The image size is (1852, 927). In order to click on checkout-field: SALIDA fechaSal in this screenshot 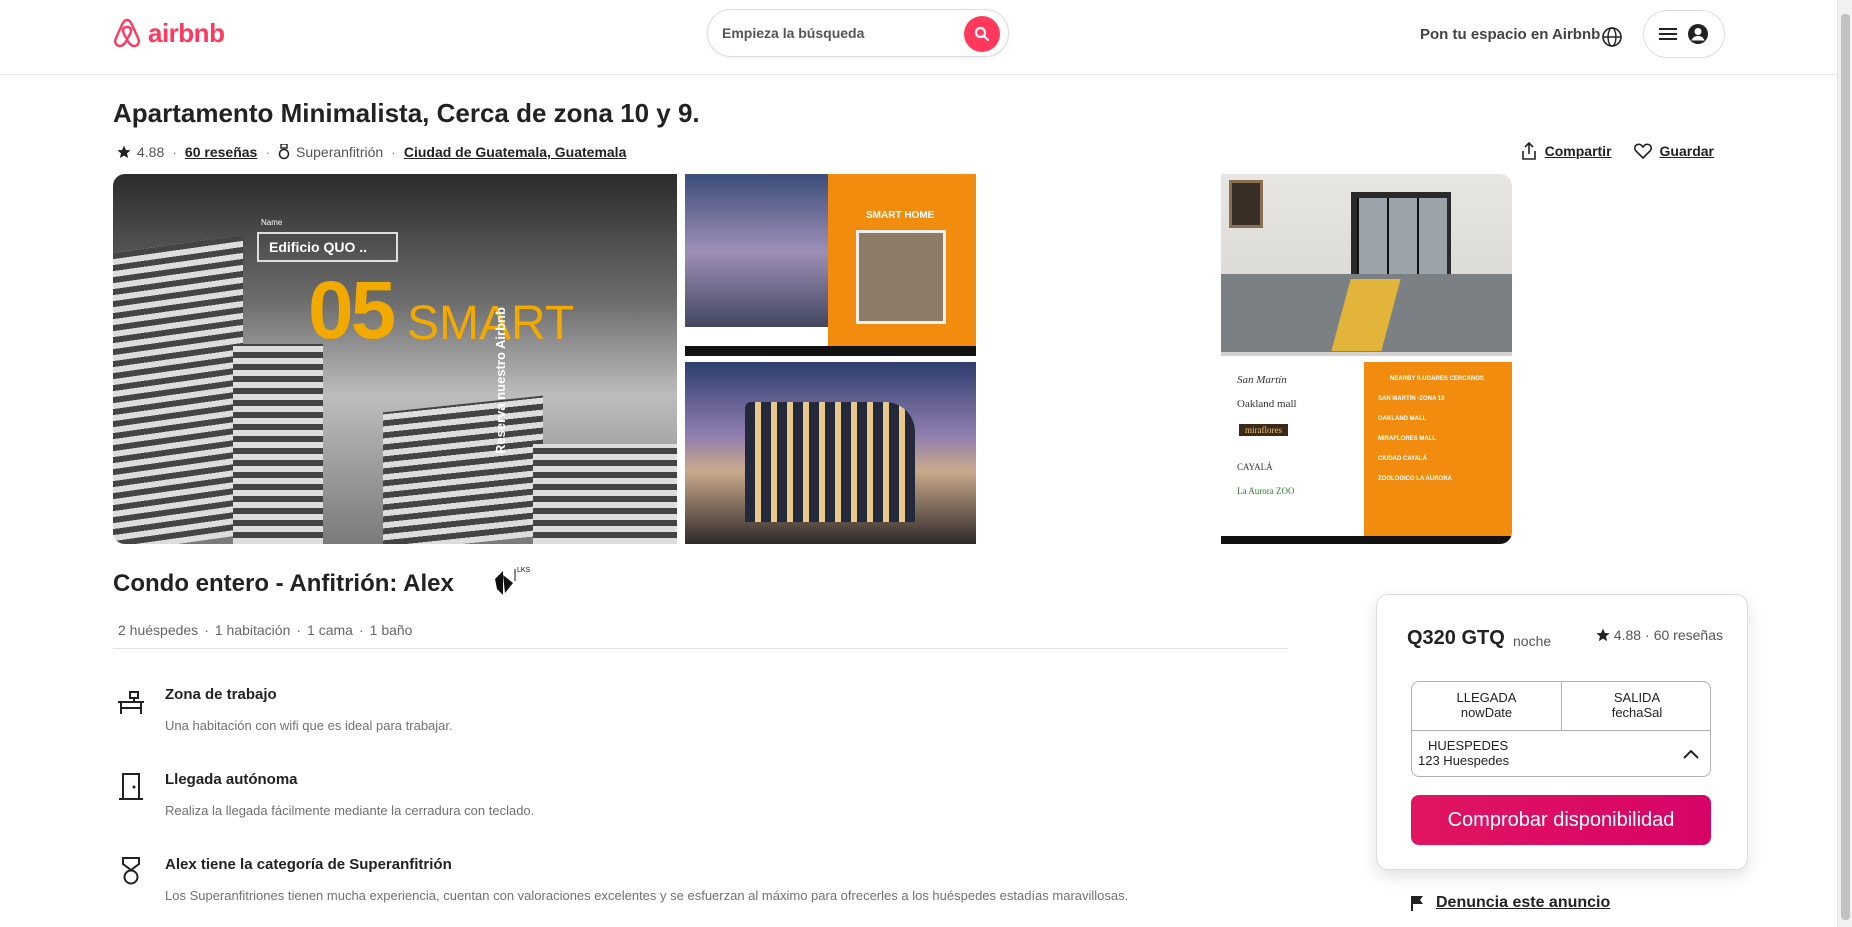, I will do `click(1637, 706)`.